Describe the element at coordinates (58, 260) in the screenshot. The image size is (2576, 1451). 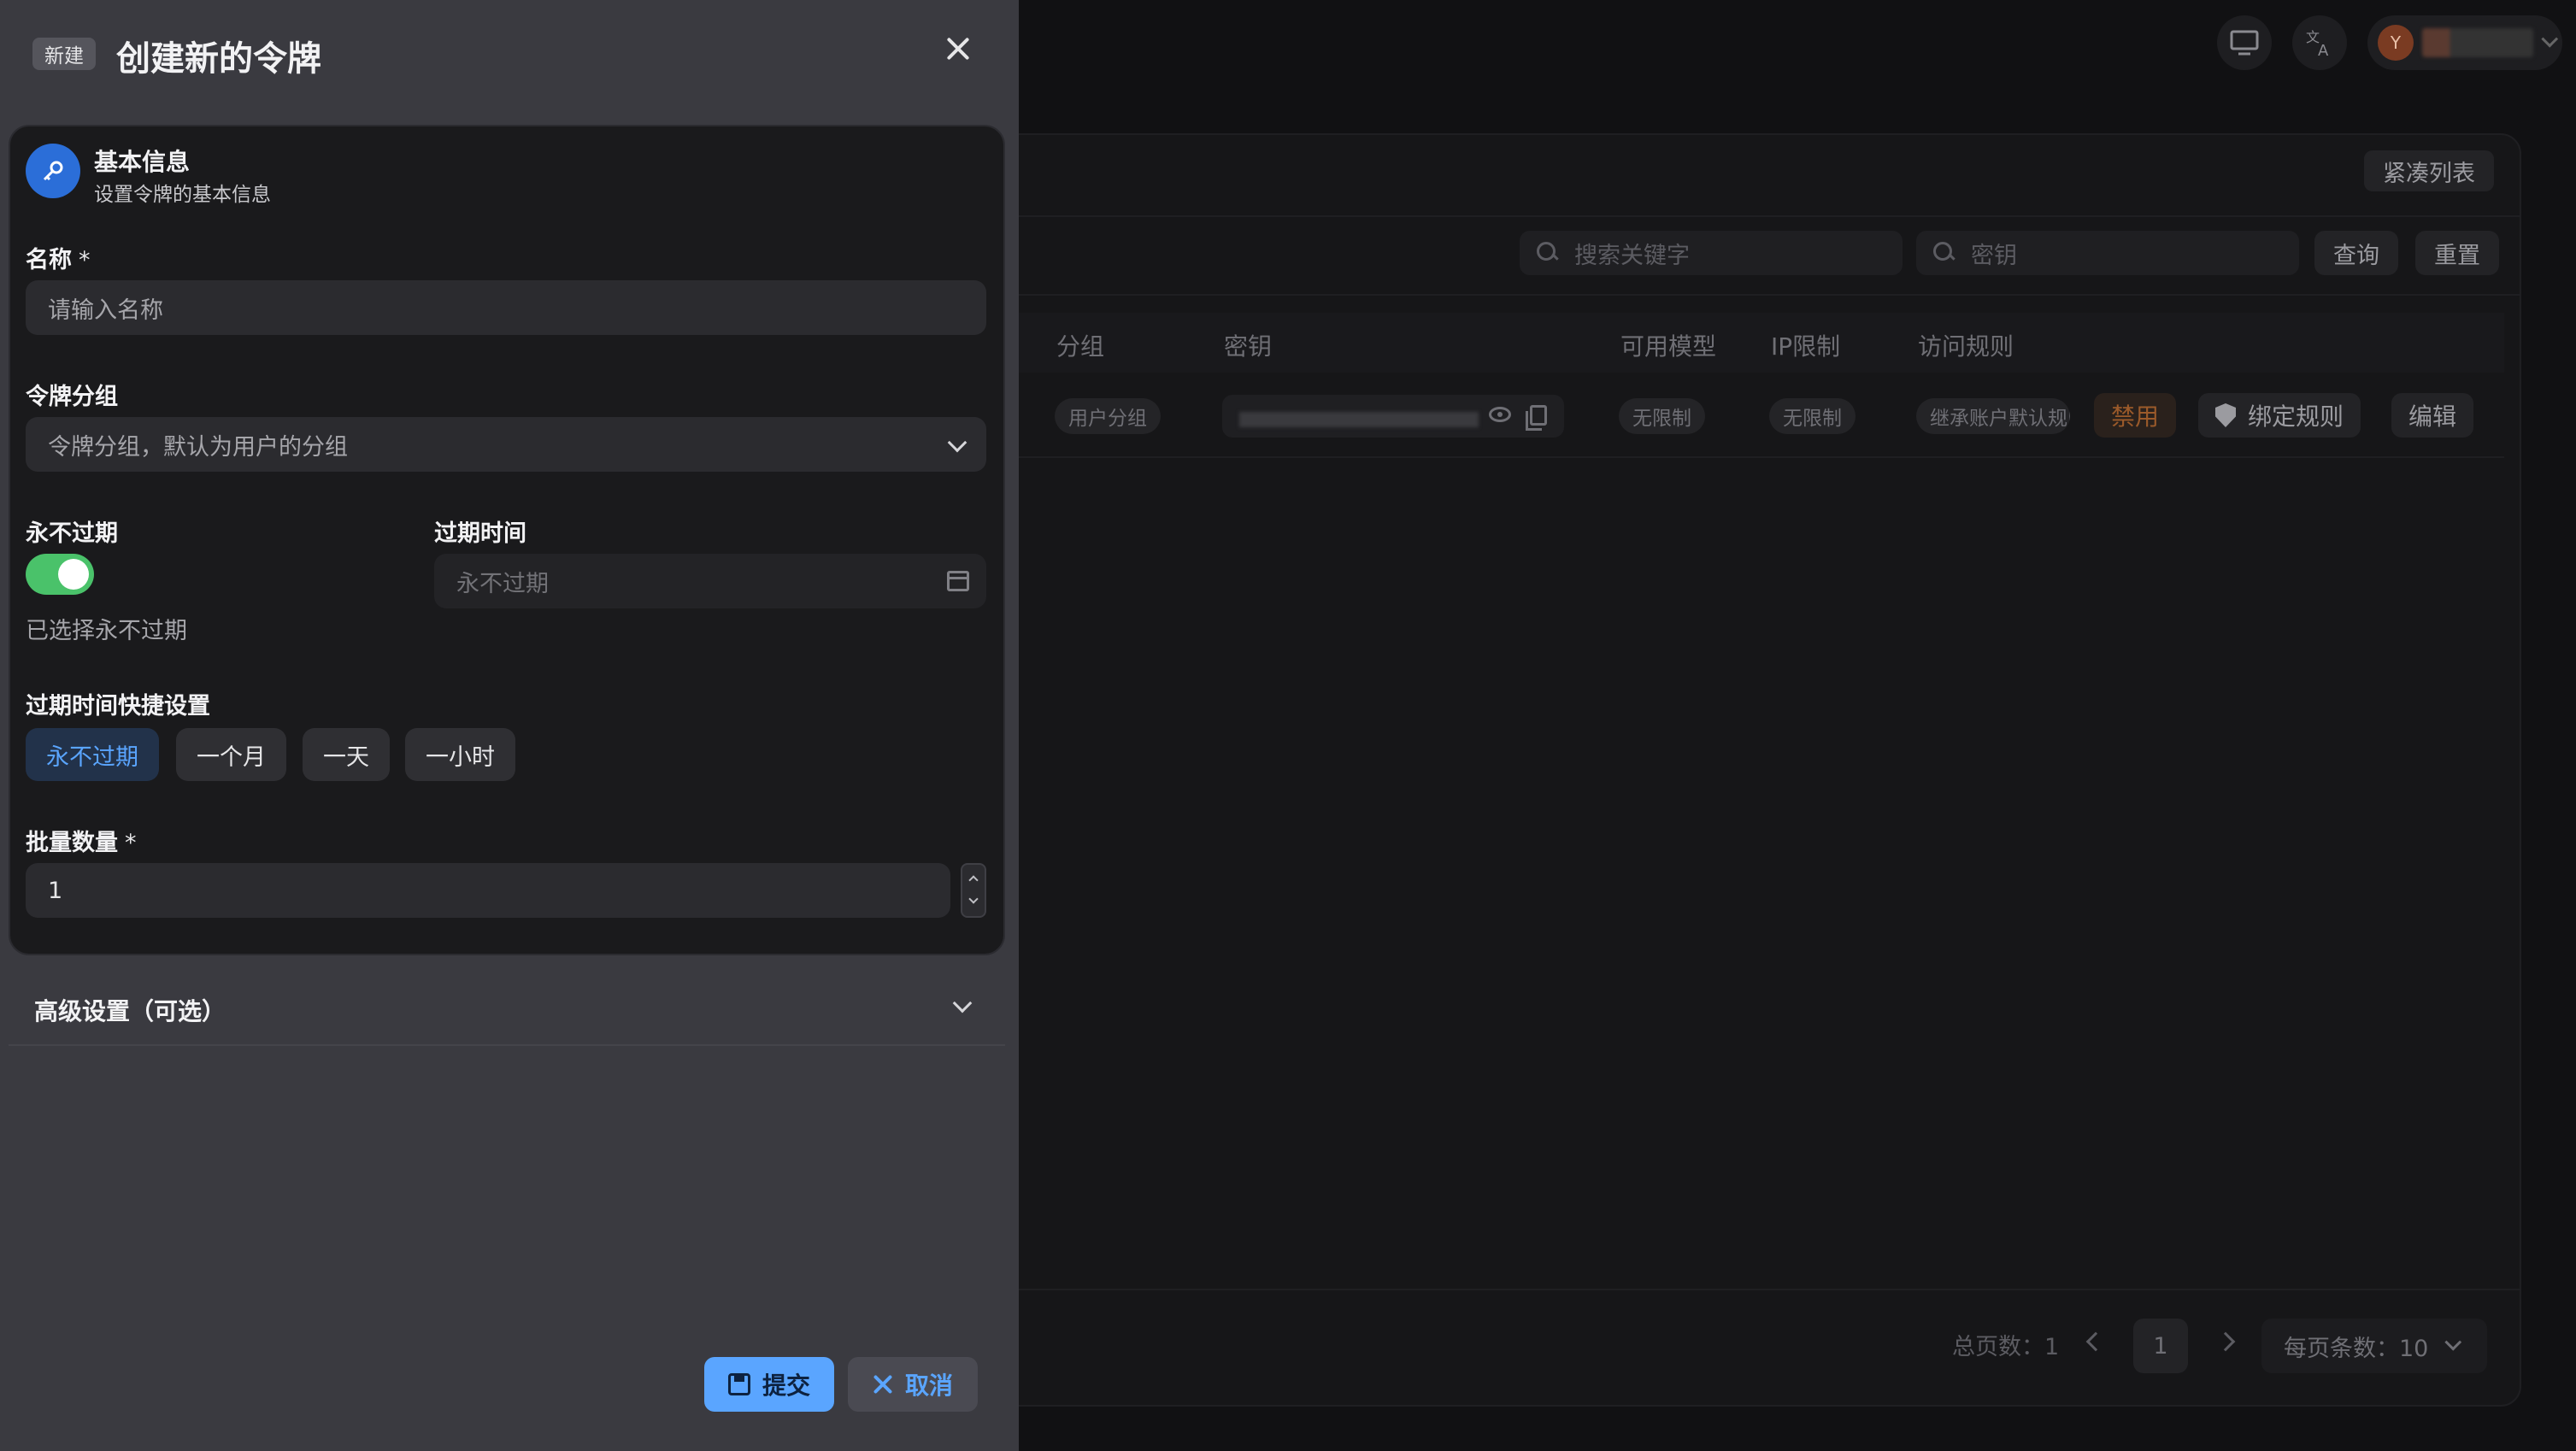
I see `name-label: 名称 *` at that location.